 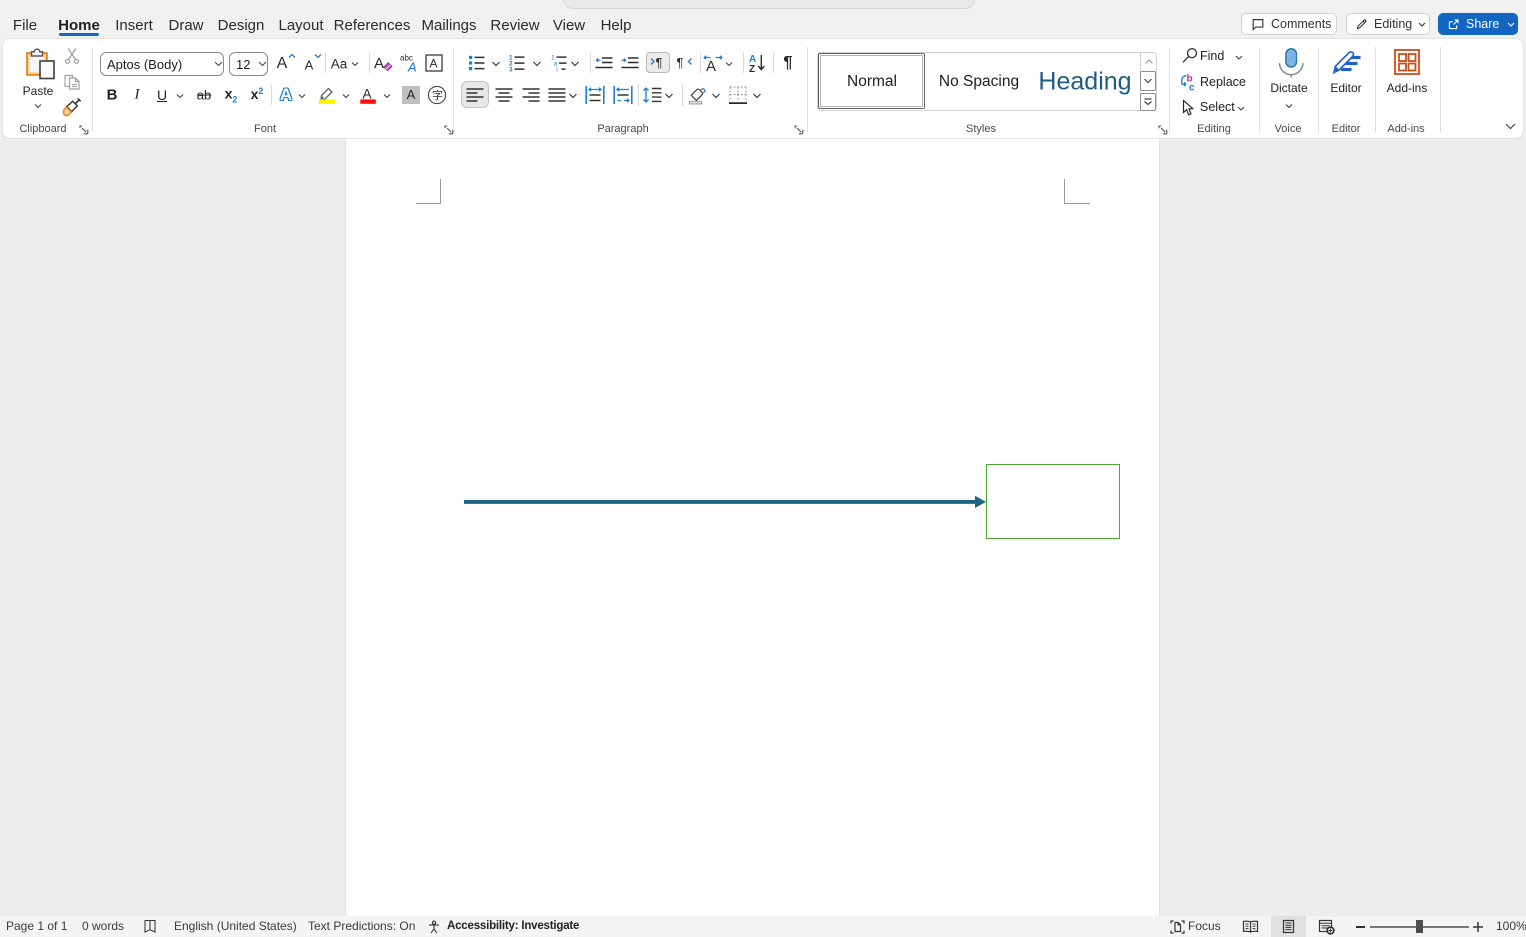 I want to click on svg-text: 3, so click(x=511, y=69).